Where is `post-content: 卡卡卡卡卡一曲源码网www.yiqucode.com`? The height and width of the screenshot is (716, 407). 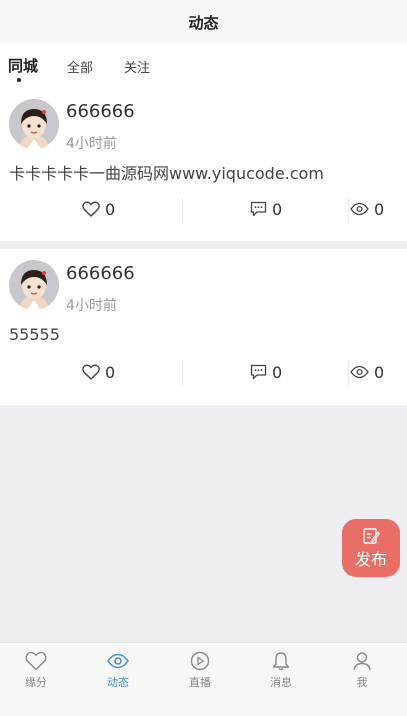
post-content: 卡卡卡卡卡一曲源码网www.yiqucode.com is located at coordinates (166, 173).